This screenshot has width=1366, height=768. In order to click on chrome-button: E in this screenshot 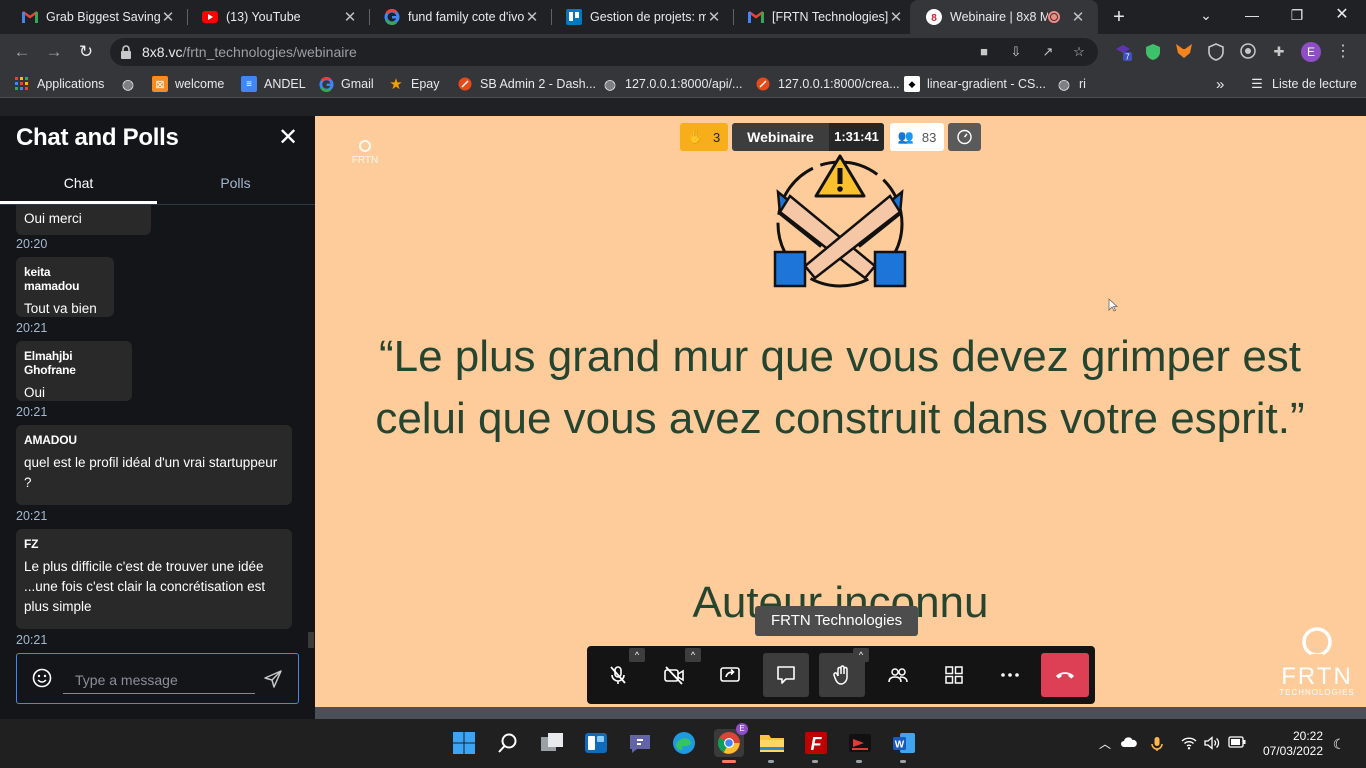, I will do `click(731, 740)`.